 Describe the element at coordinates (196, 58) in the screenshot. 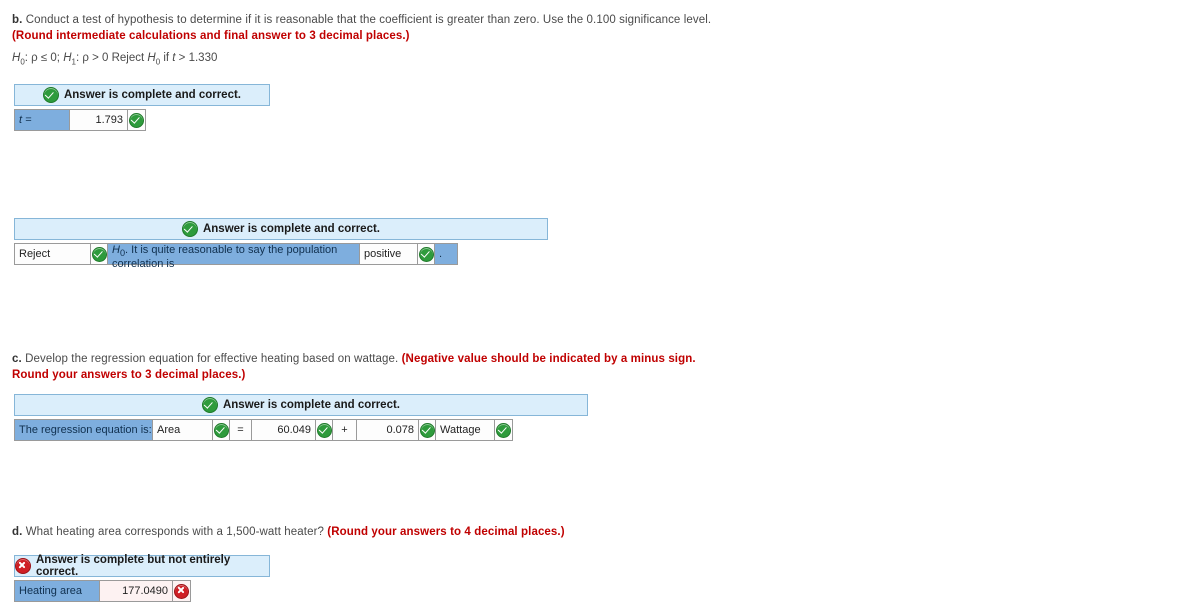

I see `hypothesis-critical-value: > 1.330` at that location.